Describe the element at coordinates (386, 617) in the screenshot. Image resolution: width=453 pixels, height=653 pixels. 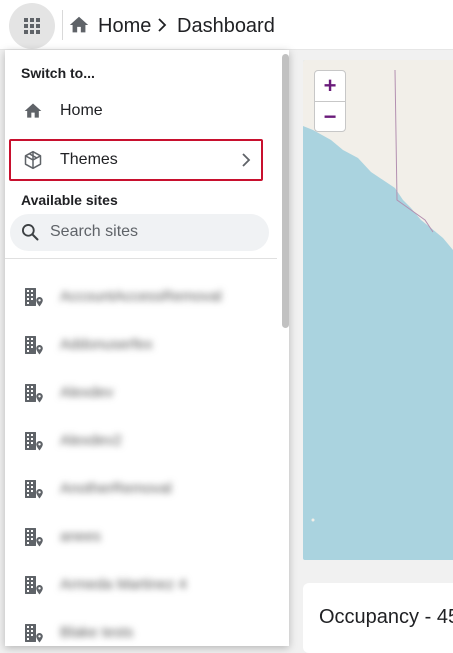
I see `occupancy-card-title: Occupancy - 45` at that location.